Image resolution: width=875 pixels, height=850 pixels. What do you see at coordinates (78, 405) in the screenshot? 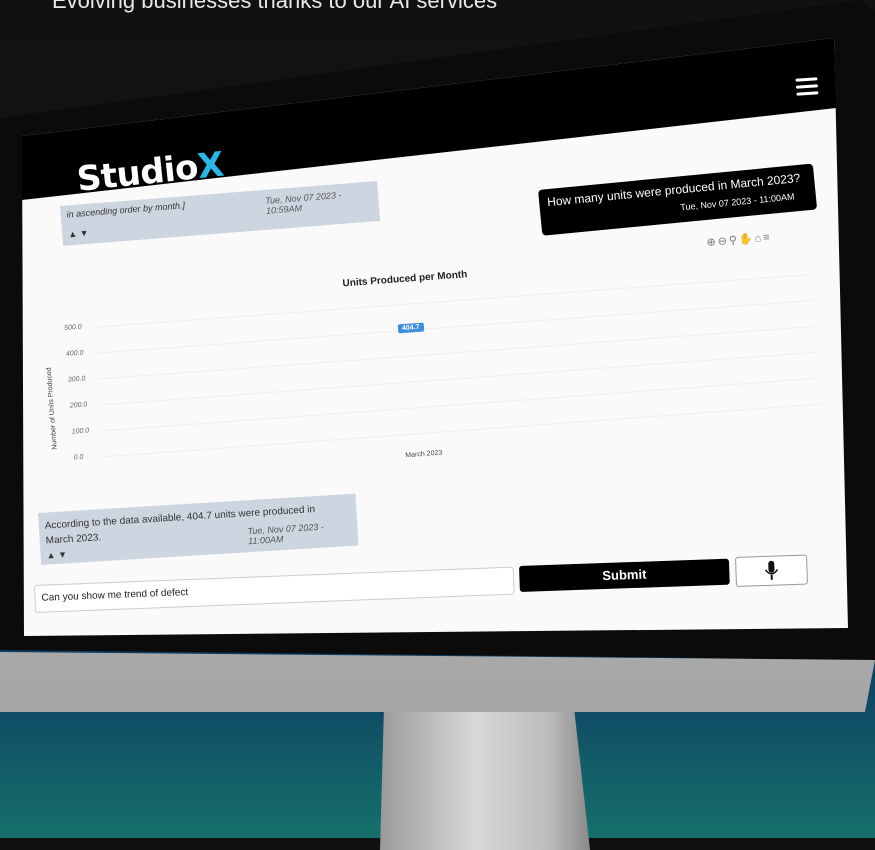
I see `y-tick-label: 200.0` at bounding box center [78, 405].